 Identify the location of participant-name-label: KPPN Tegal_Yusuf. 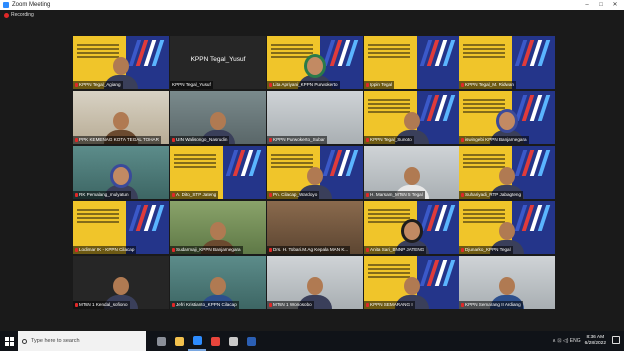
(191, 85).